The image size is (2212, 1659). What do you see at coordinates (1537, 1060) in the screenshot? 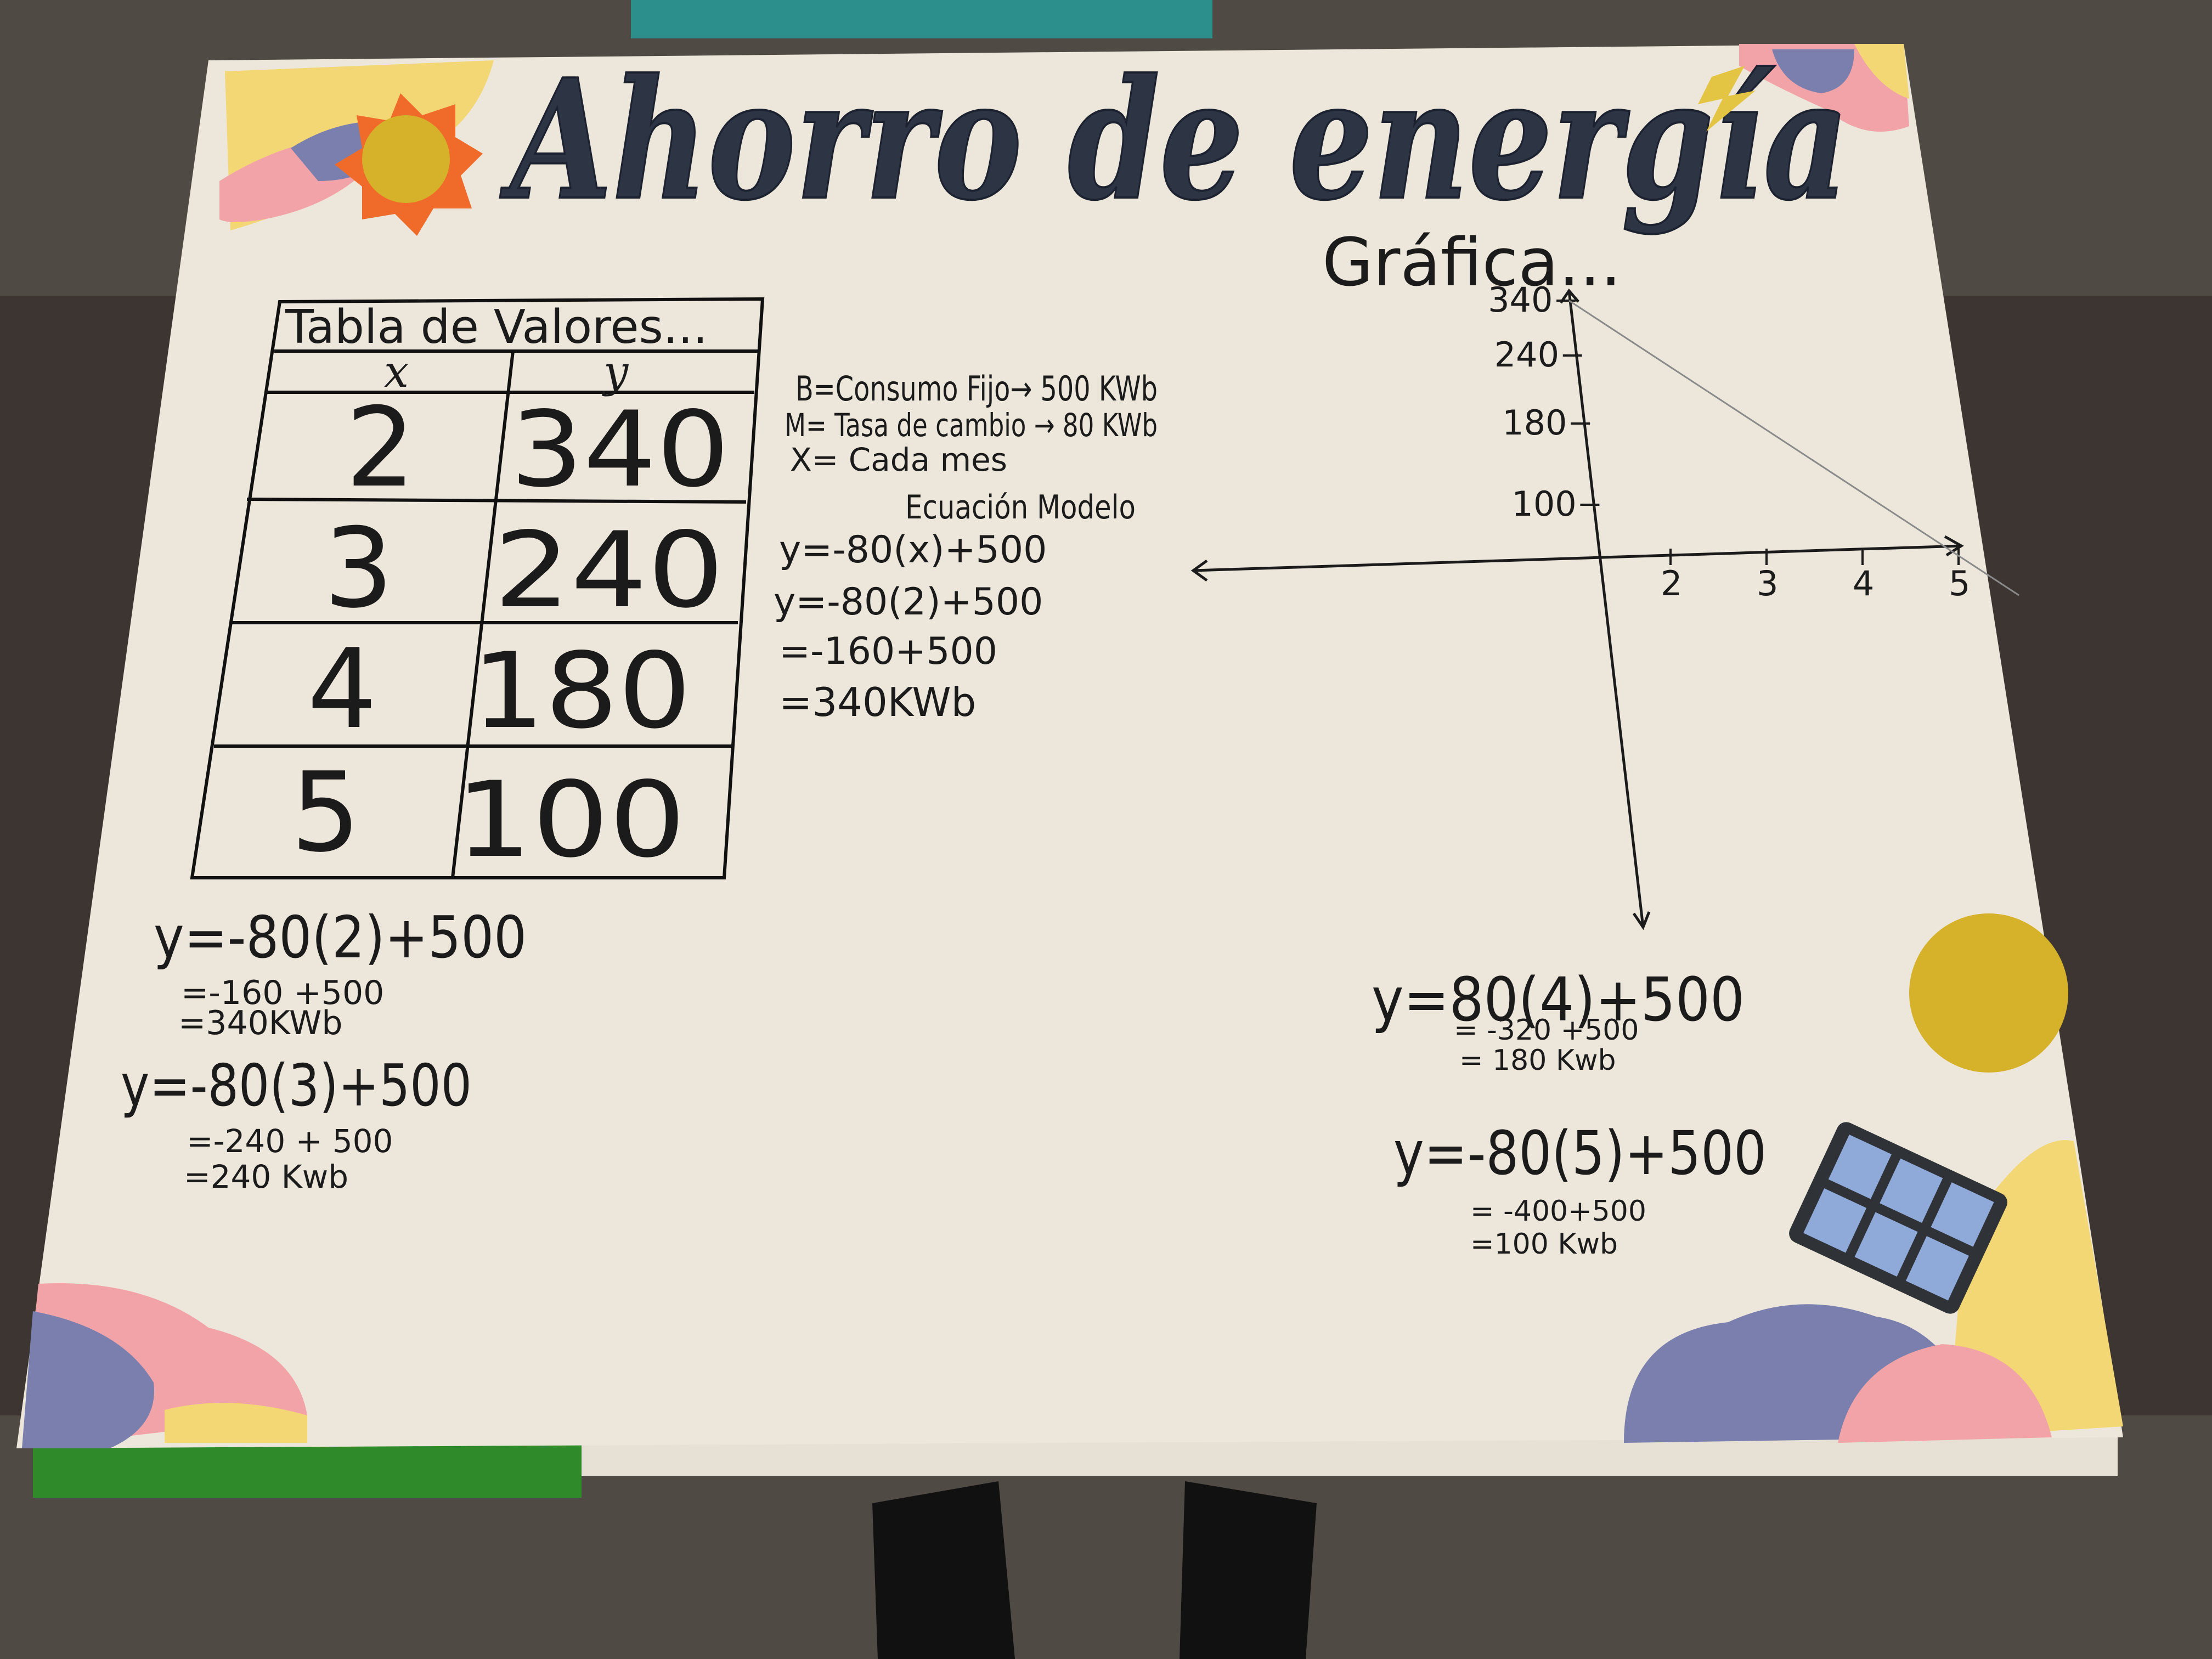
I see `calc-step: = 180 Kwb` at bounding box center [1537, 1060].